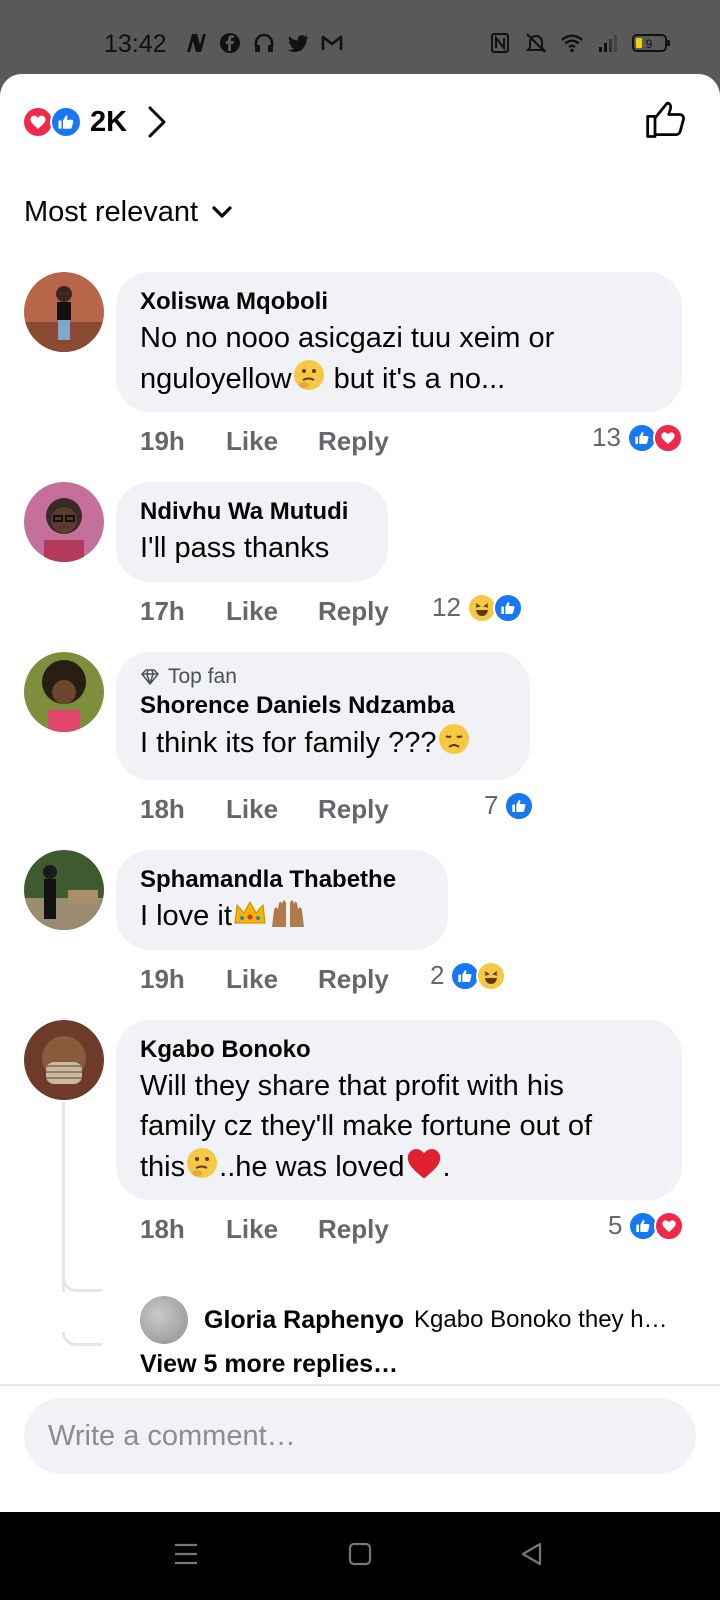 The height and width of the screenshot is (1600, 720). What do you see at coordinates (111, 212) in the screenshot?
I see `sort-label: Most relevant` at bounding box center [111, 212].